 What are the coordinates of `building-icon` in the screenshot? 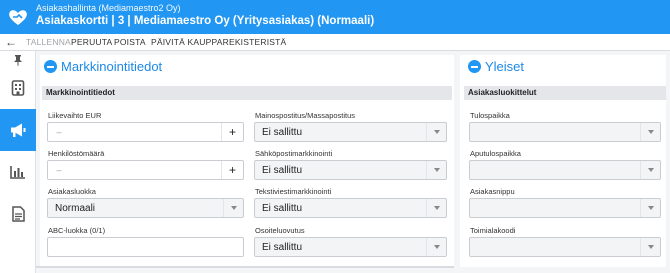 It's located at (18, 88).